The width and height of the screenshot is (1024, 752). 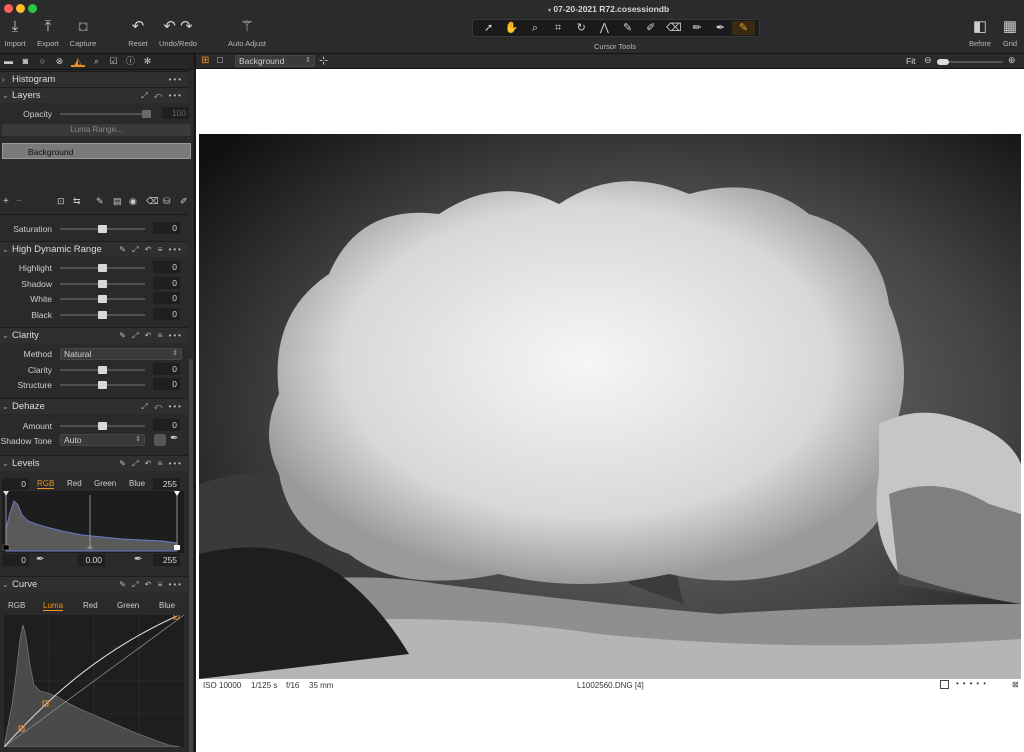 I want to click on shadow-tone-dropdown: Auto ⇕, so click(x=102, y=440).